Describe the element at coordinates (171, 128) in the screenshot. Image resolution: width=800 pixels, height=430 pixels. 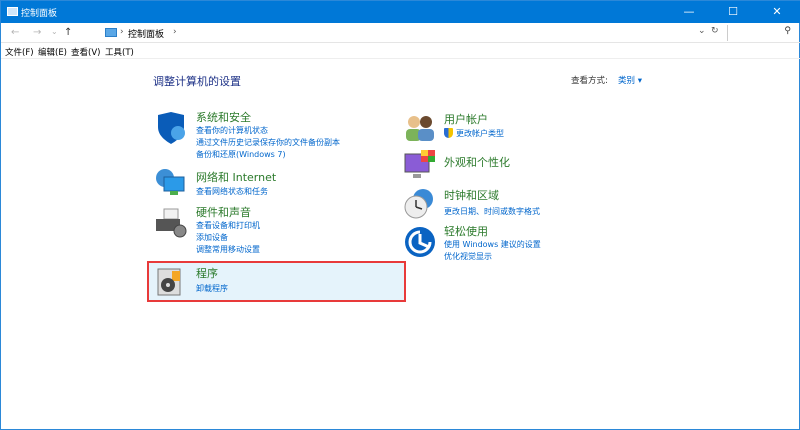
I see `shield-icon` at that location.